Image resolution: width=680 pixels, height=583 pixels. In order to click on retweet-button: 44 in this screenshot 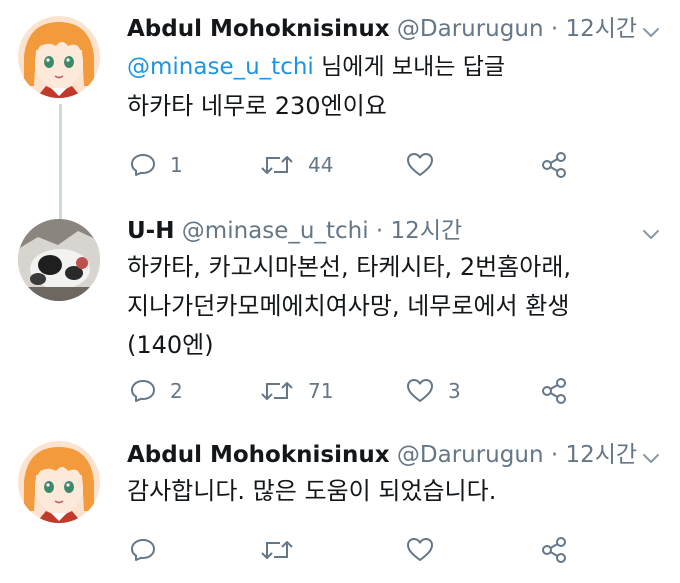, I will do `click(296, 165)`.